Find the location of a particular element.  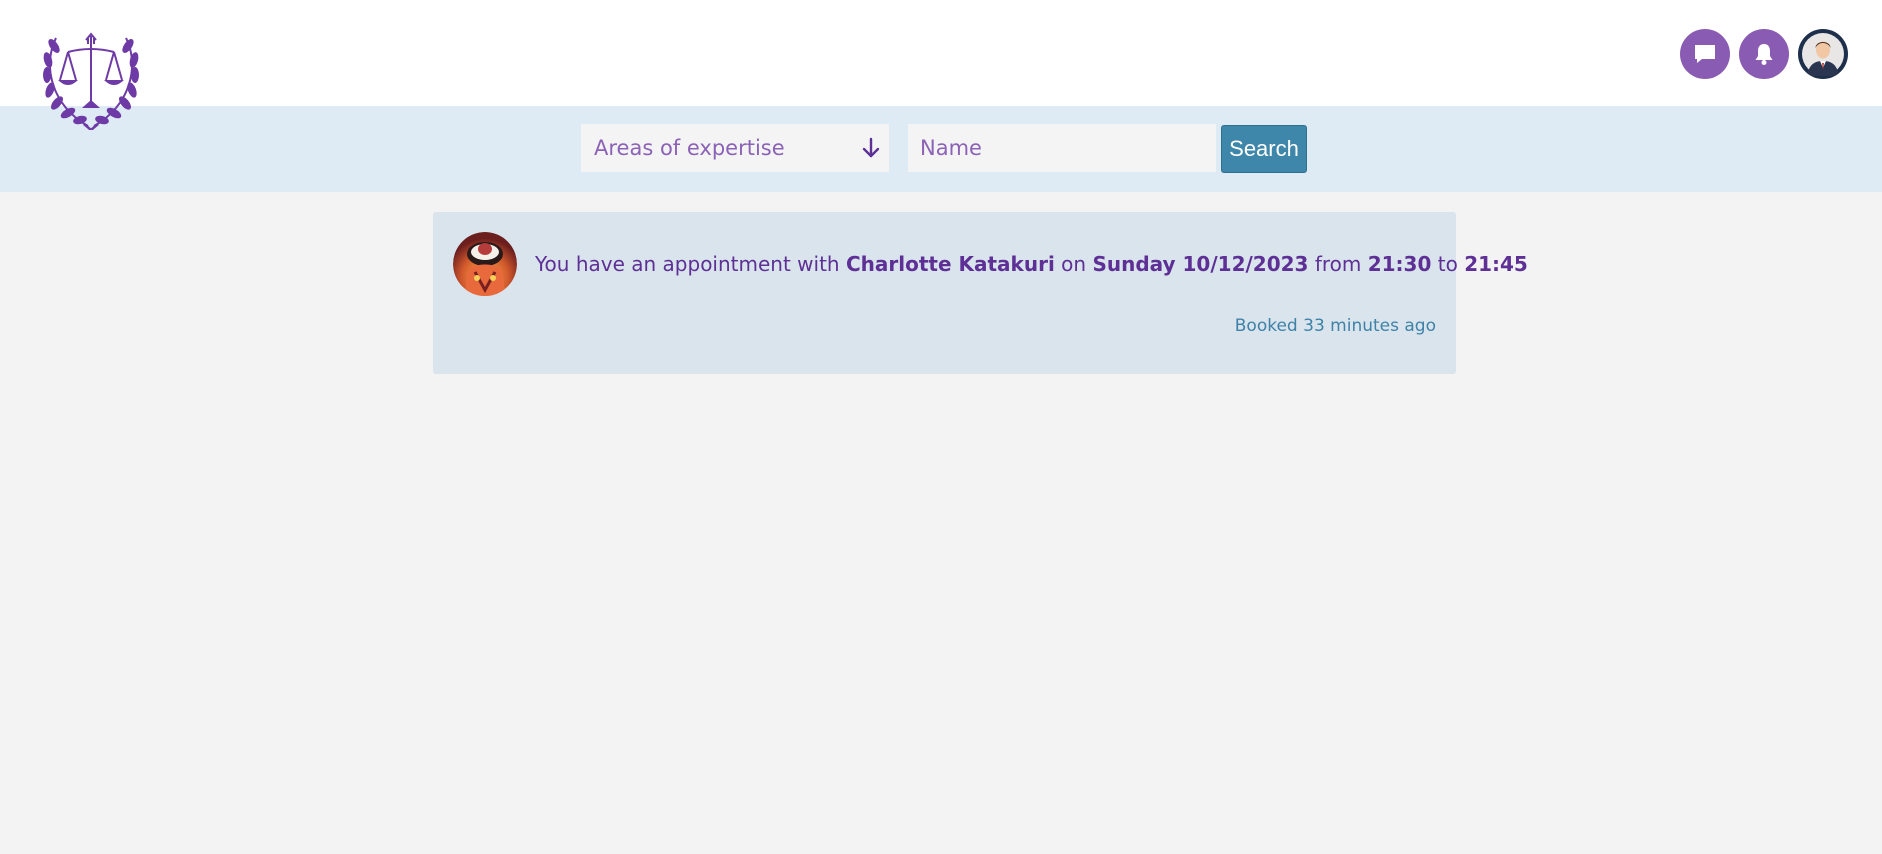

lawyer-avatar is located at coordinates (485, 264).